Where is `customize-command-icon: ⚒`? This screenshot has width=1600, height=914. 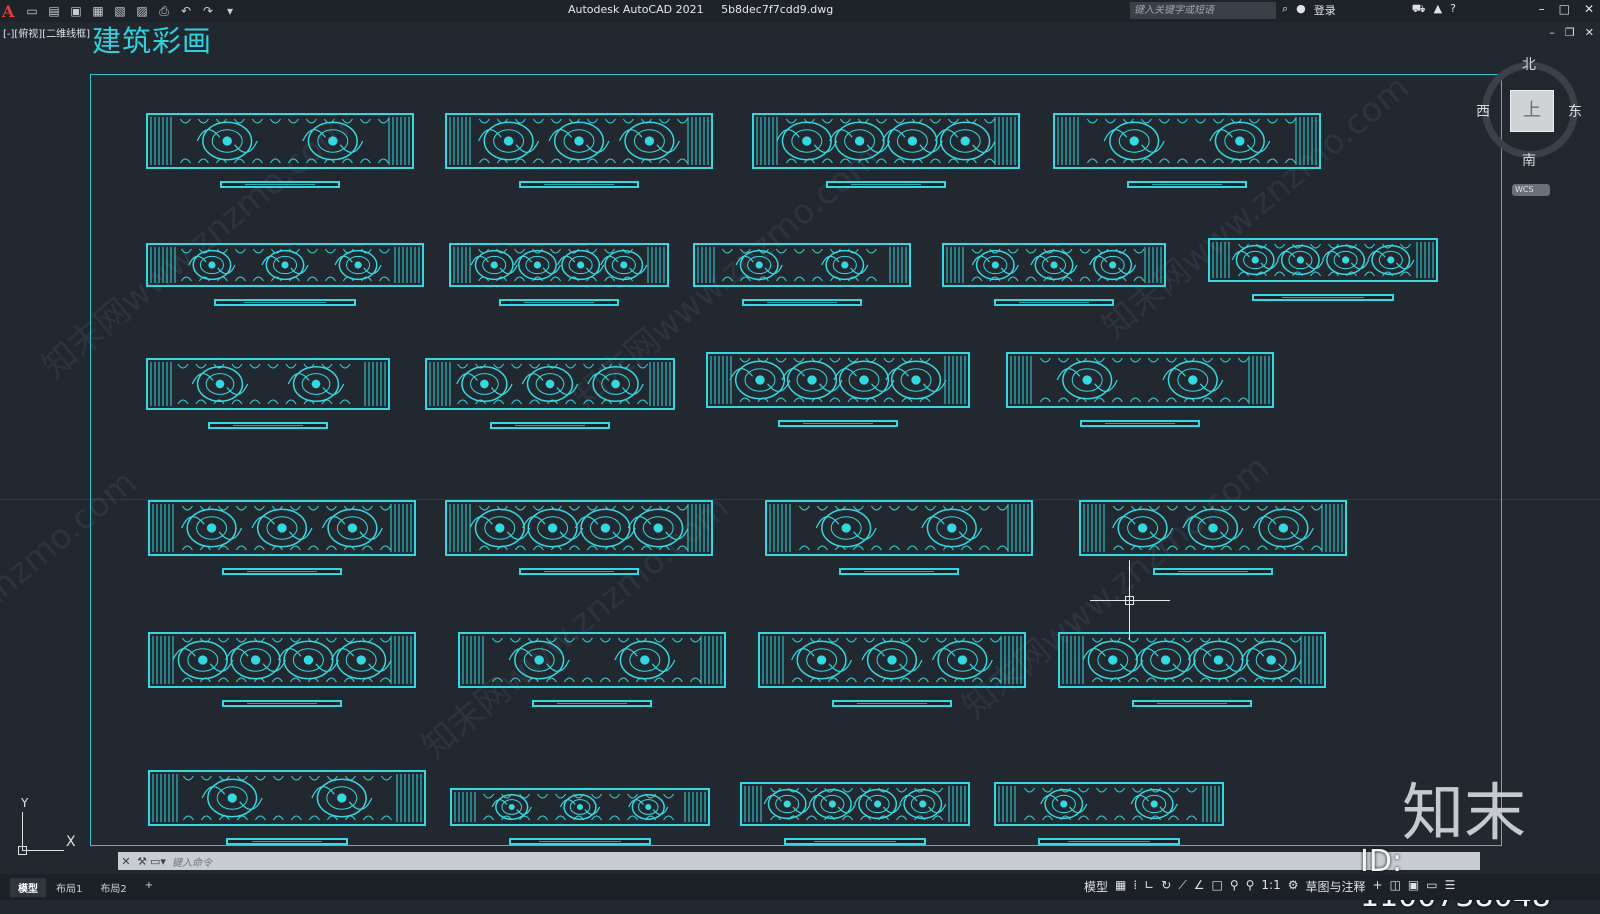 customize-command-icon: ⚒ is located at coordinates (142, 861).